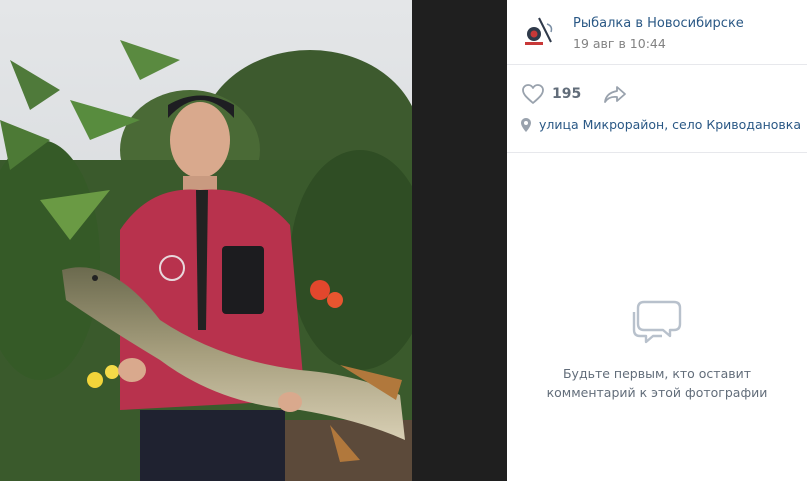 Image resolution: width=807 pixels, height=481 pixels. I want to click on map-pin-icon, so click(526, 124).